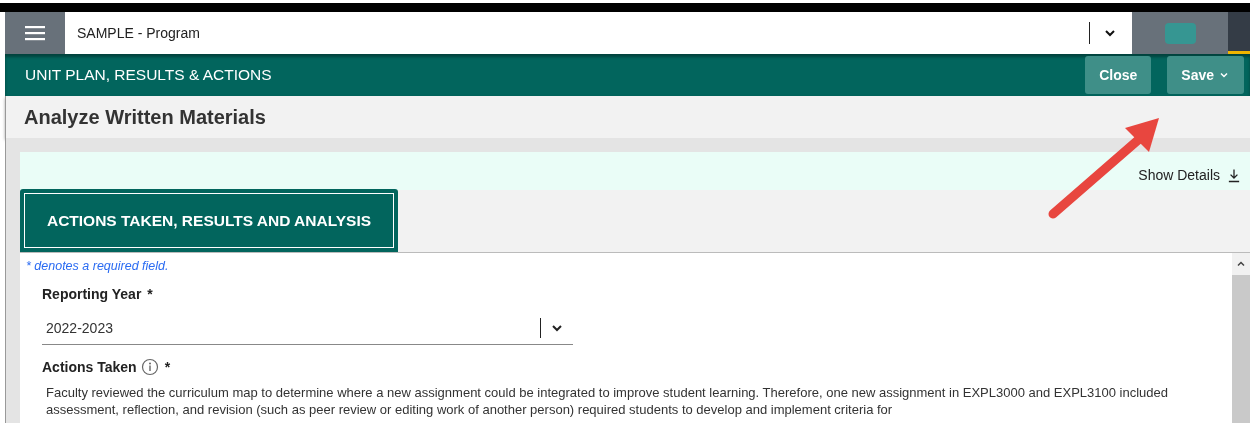 The image size is (1250, 423). I want to click on page-title: Analyze Written Materials, so click(145, 117).